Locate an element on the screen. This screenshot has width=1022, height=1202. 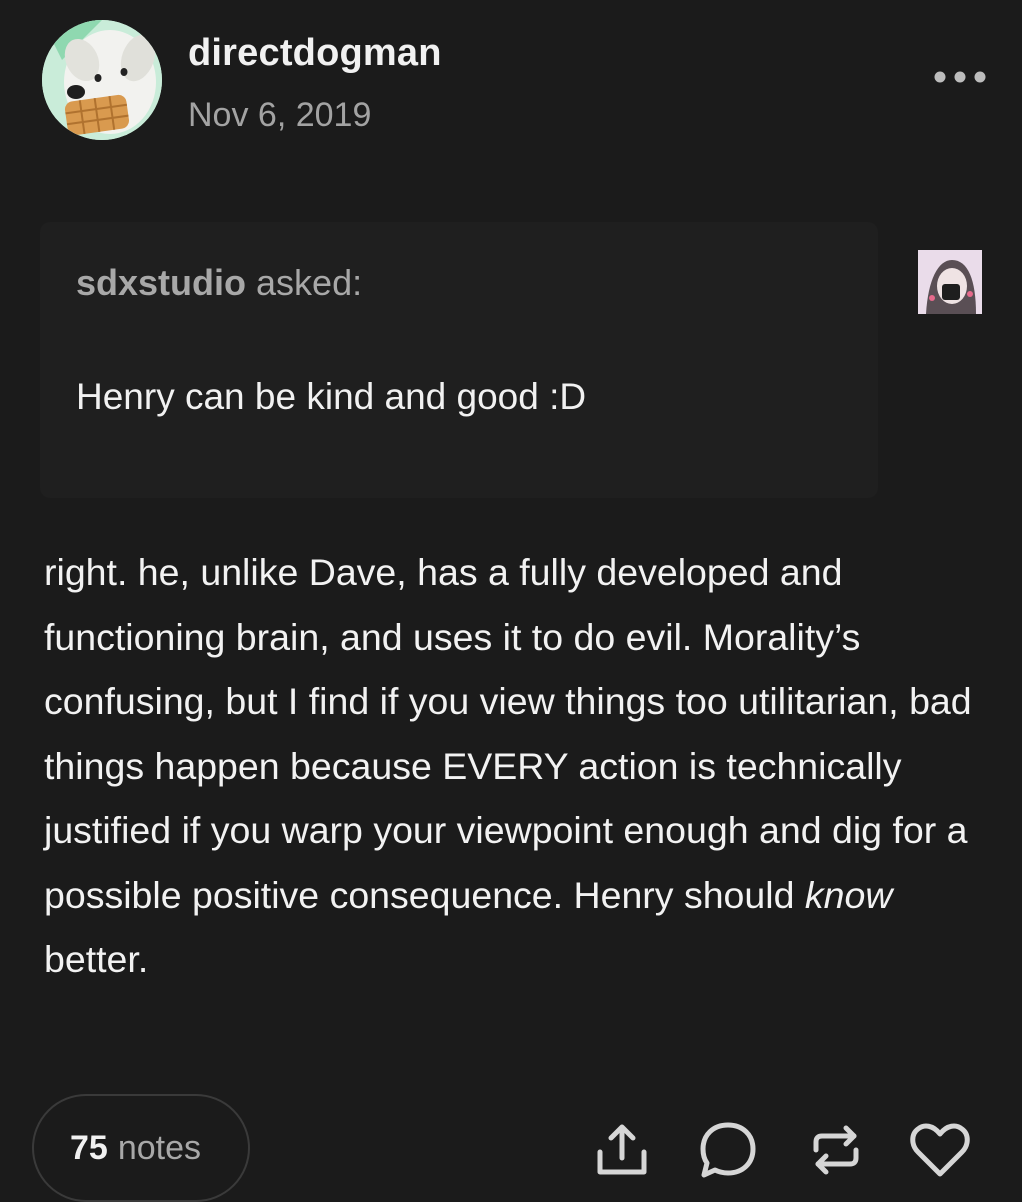
heart-icon is located at coordinates (940, 1150).